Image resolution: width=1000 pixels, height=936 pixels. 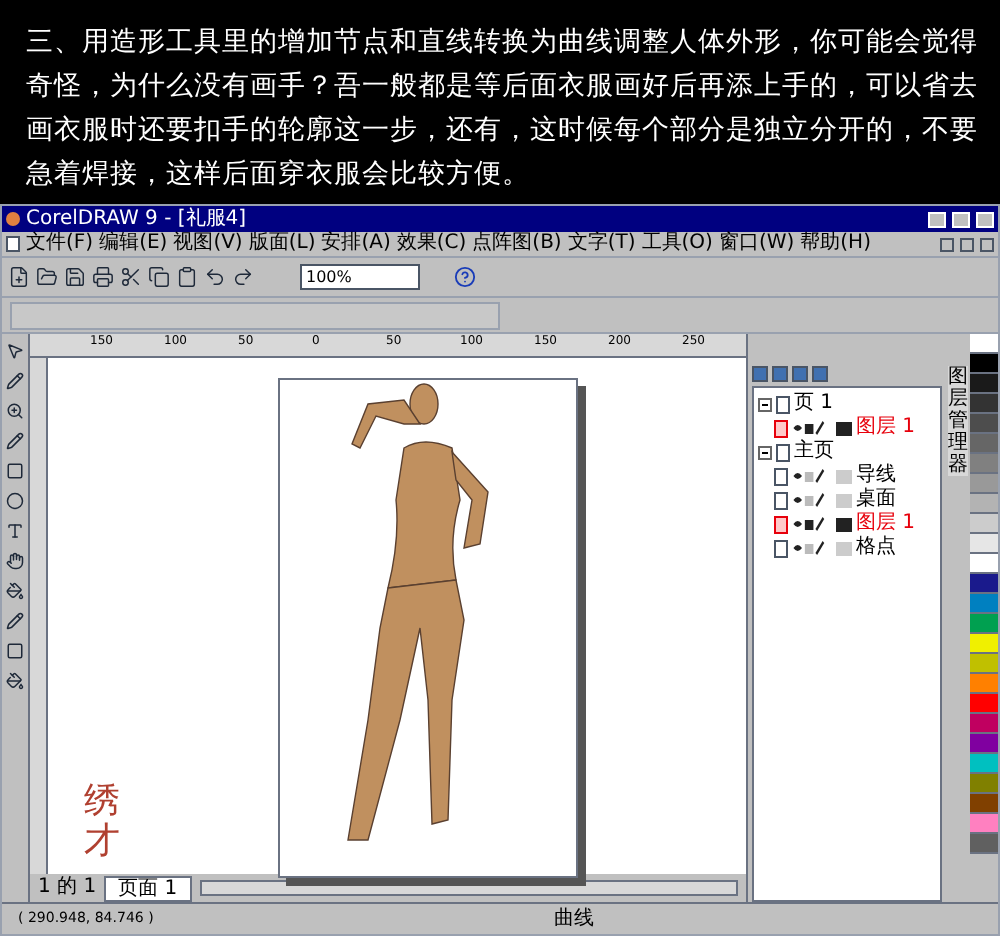 I want to click on tree-label: 页 1, so click(x=814, y=404).